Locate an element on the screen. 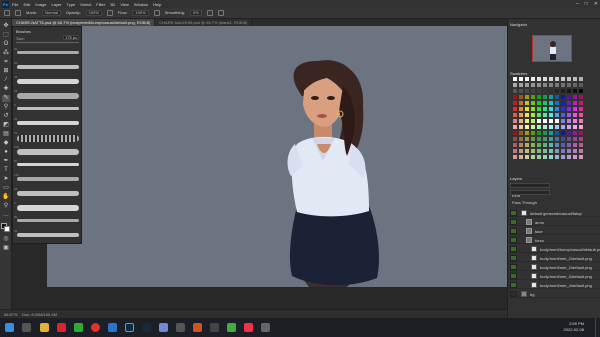 The width and height of the screenshot is (600, 337). brush-size-slider is located at coordinates (47, 42).